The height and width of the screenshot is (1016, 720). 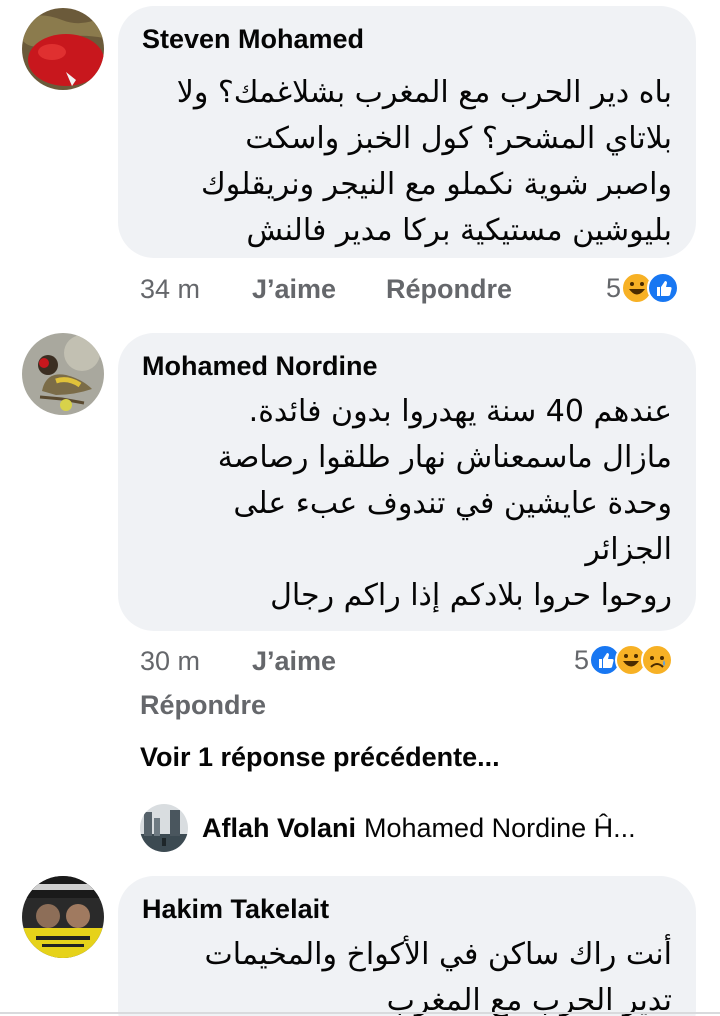 What do you see at coordinates (436, 184) in the screenshot?
I see `comment-line: واصبر شوية نكملو مع النيجر ونريقلوك` at bounding box center [436, 184].